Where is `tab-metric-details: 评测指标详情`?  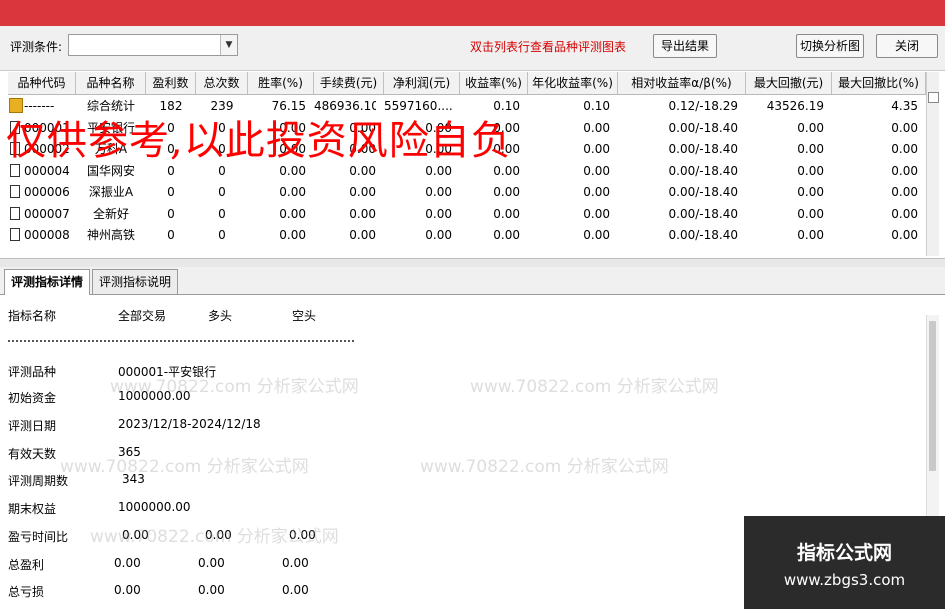 tab-metric-details: 评测指标详情 is located at coordinates (47, 282).